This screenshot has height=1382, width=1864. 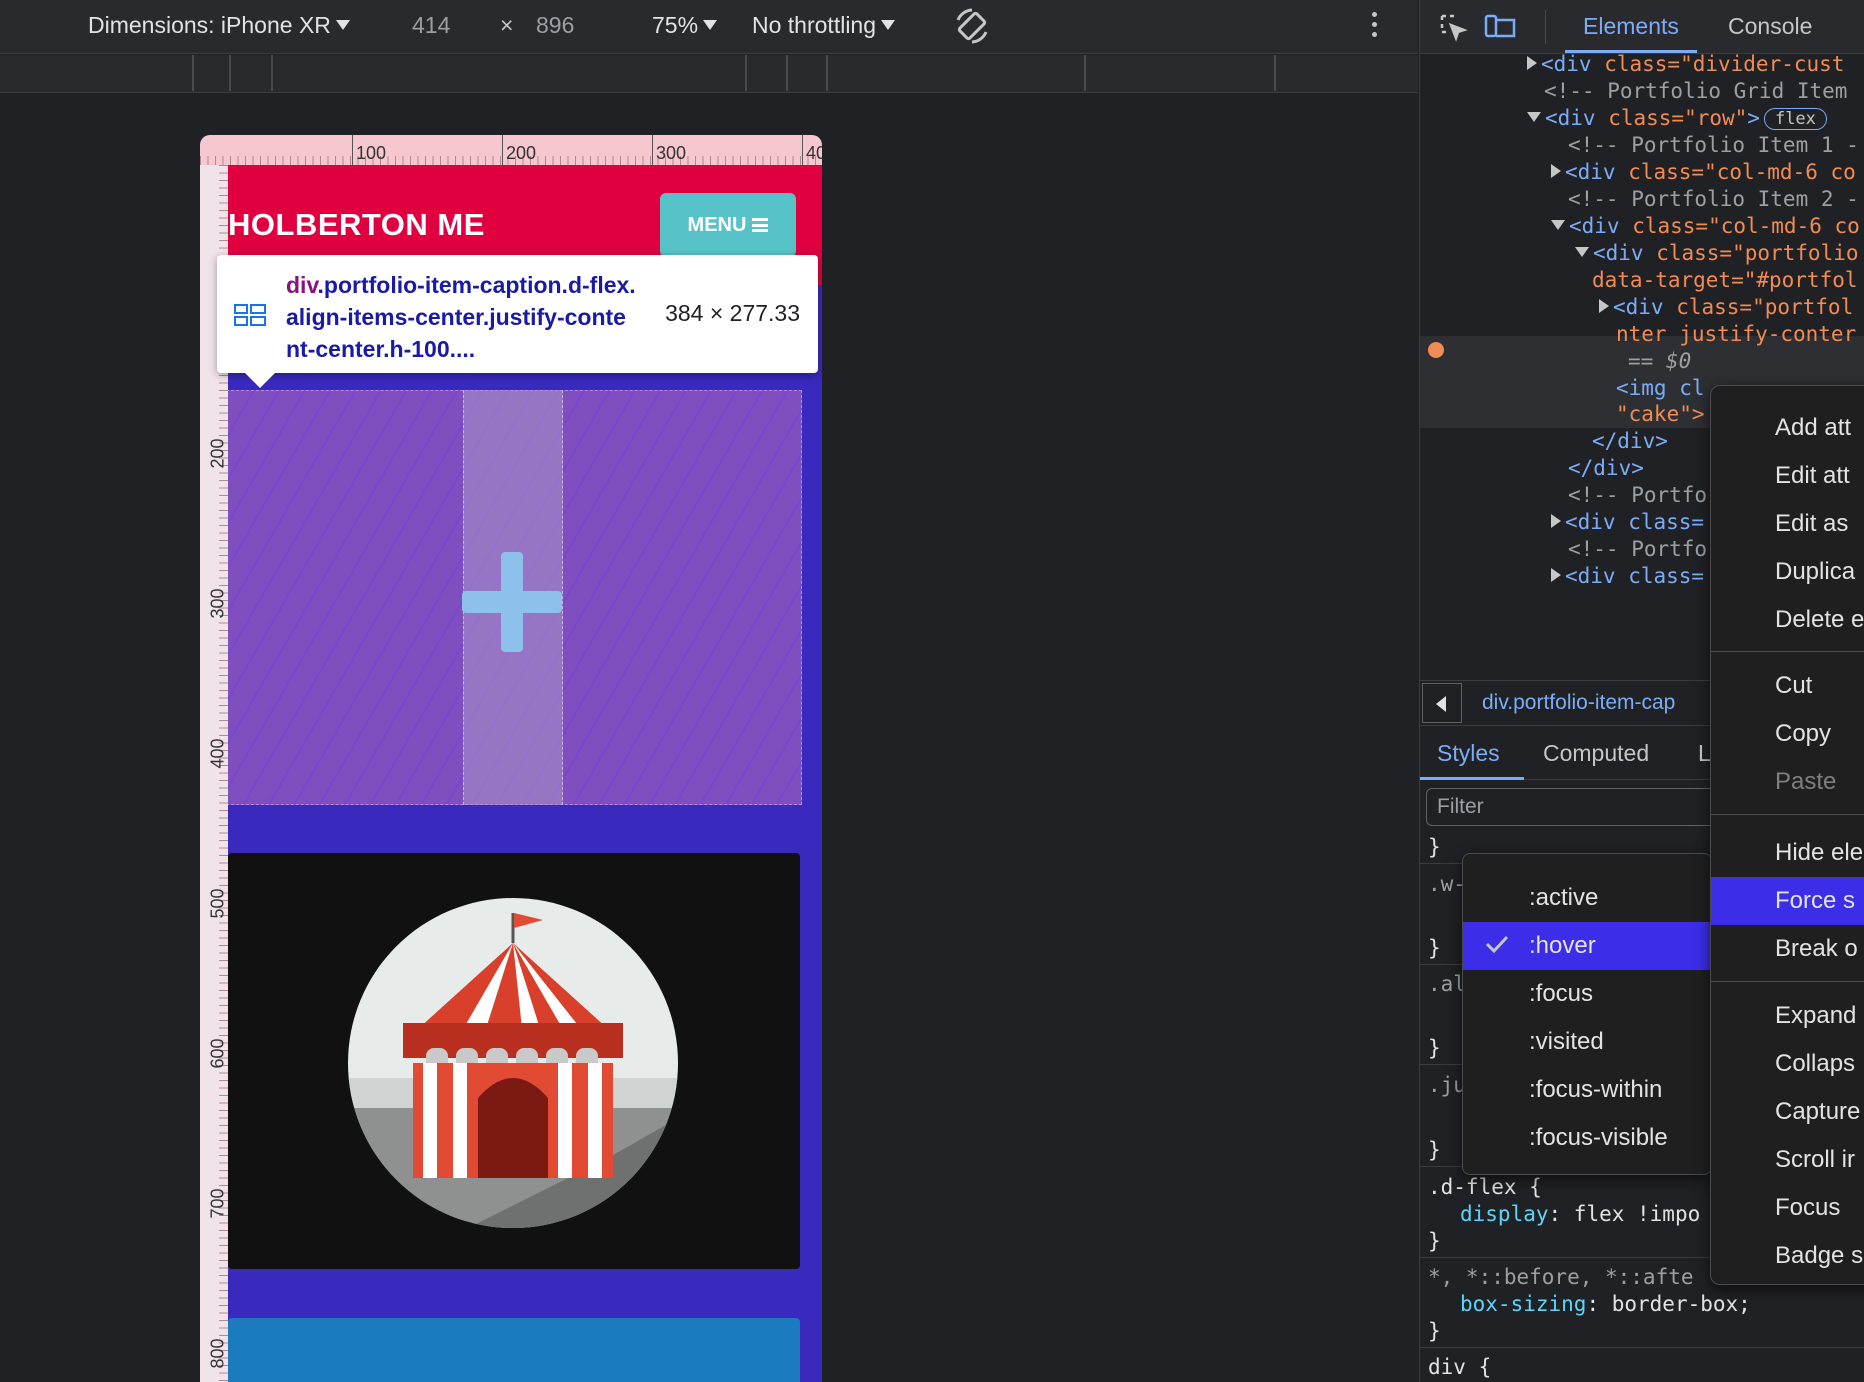 What do you see at coordinates (1447, 884) in the screenshot?
I see `css-selector: .w-` at bounding box center [1447, 884].